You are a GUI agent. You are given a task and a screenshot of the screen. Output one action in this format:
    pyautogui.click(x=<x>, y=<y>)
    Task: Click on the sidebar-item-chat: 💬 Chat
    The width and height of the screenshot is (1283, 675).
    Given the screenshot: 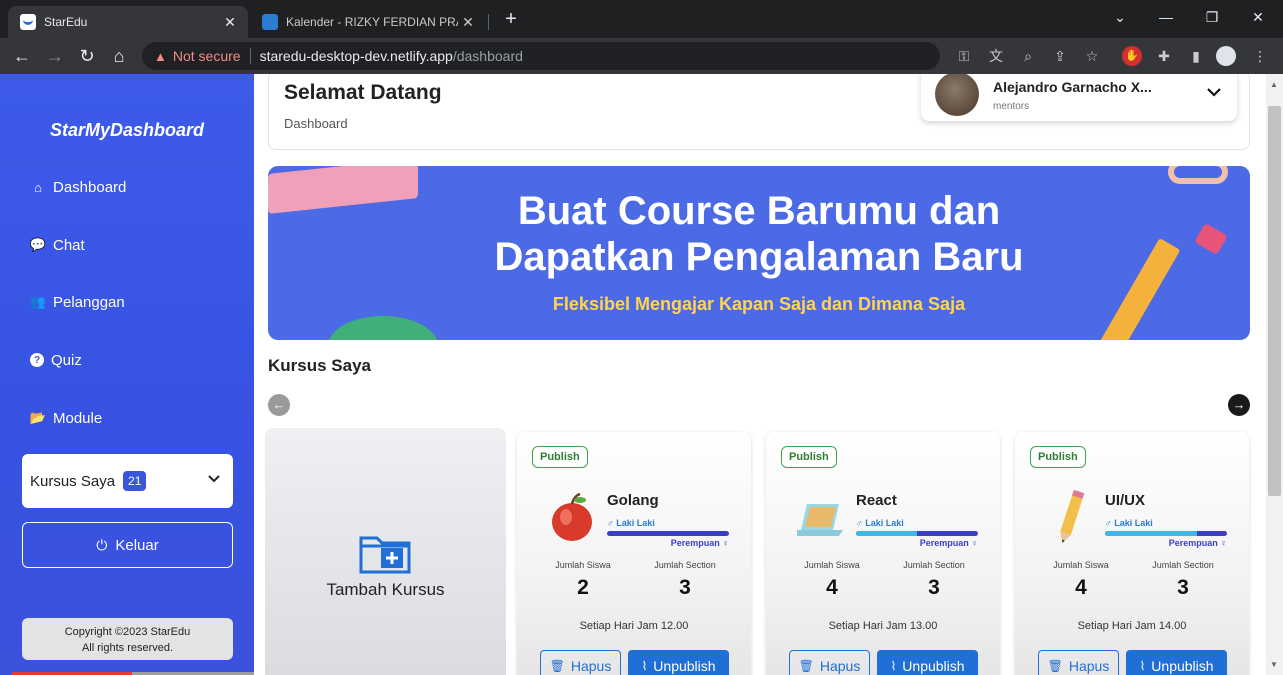 What is the action you would take?
    pyautogui.click(x=57, y=245)
    